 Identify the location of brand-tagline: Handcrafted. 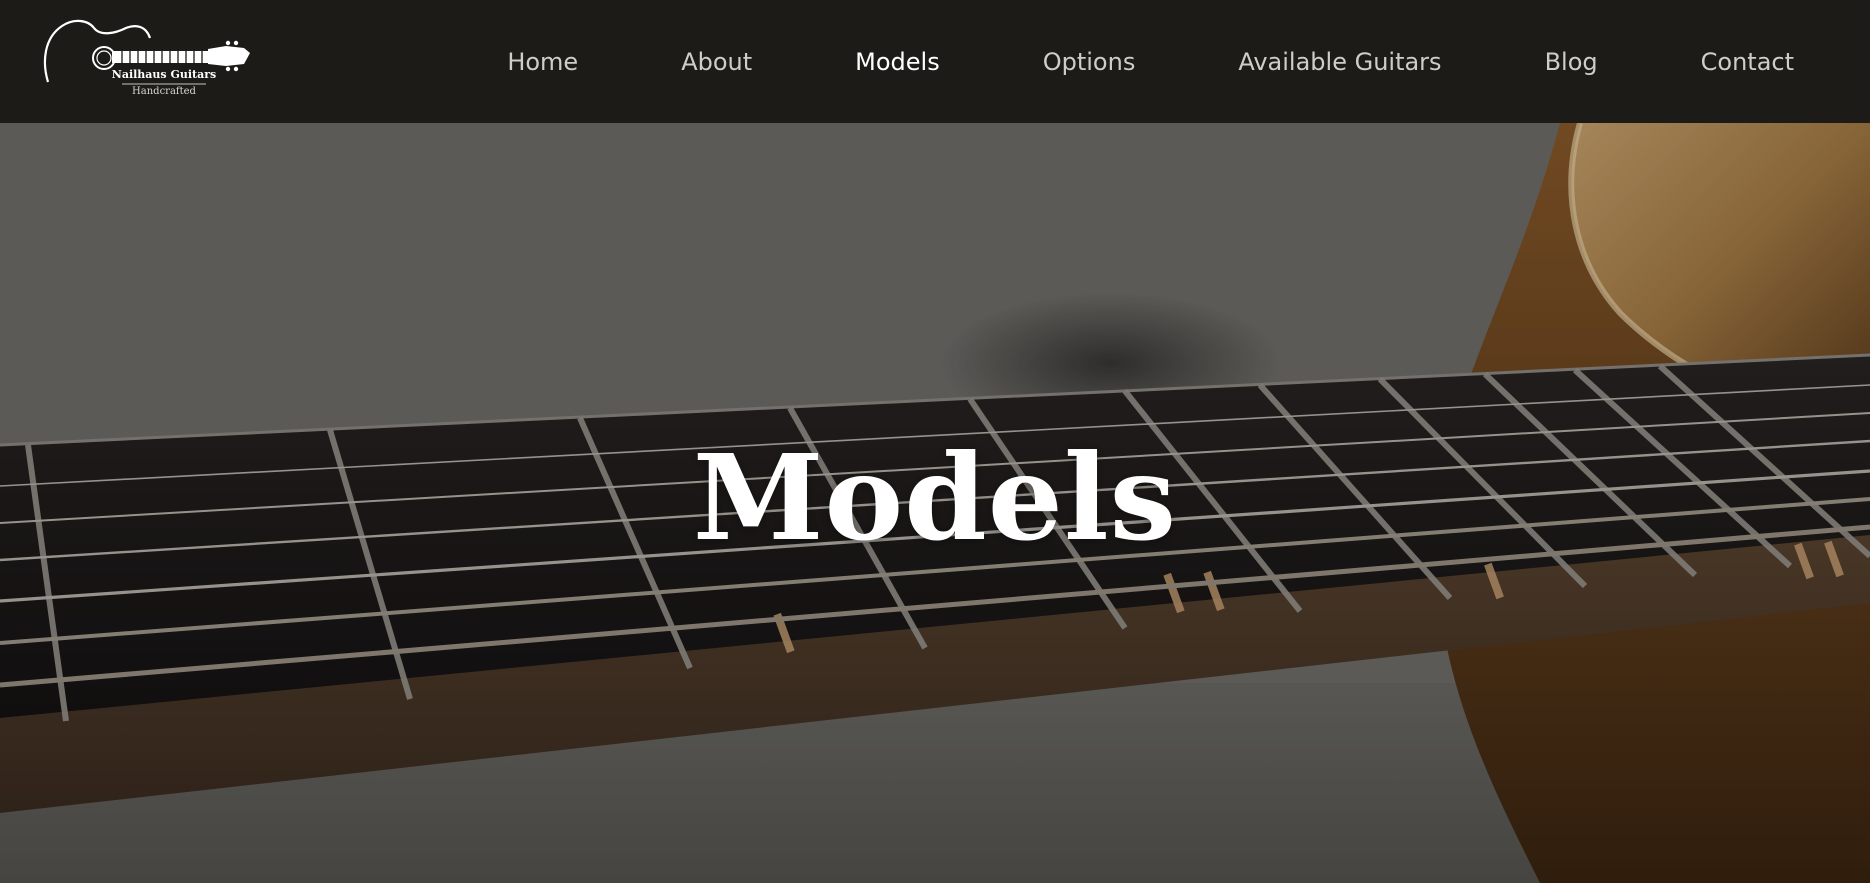
(164, 91).